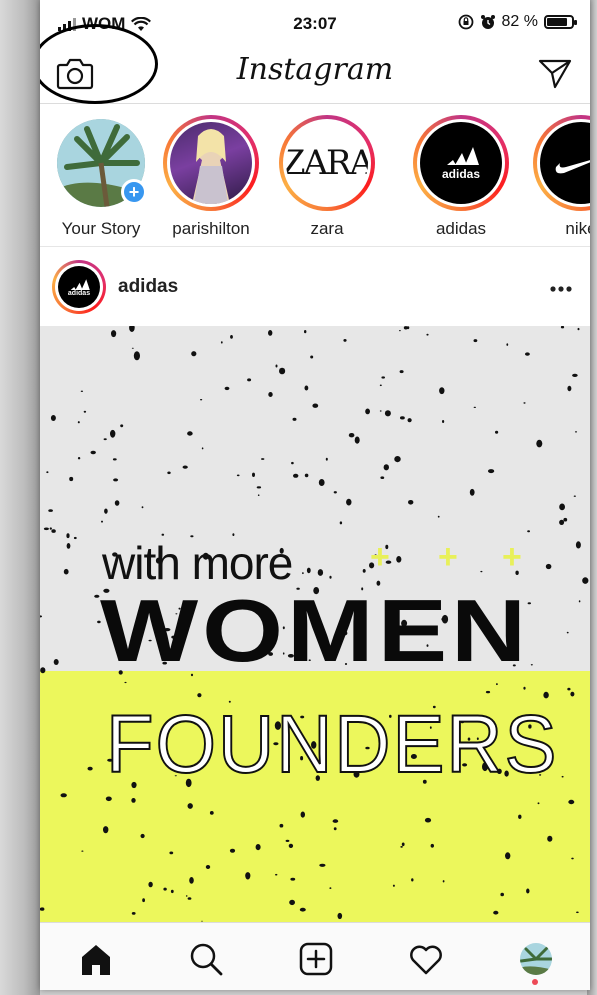 This screenshot has height=995, width=597. I want to click on post-text-line2: WOMEN, so click(315, 631).